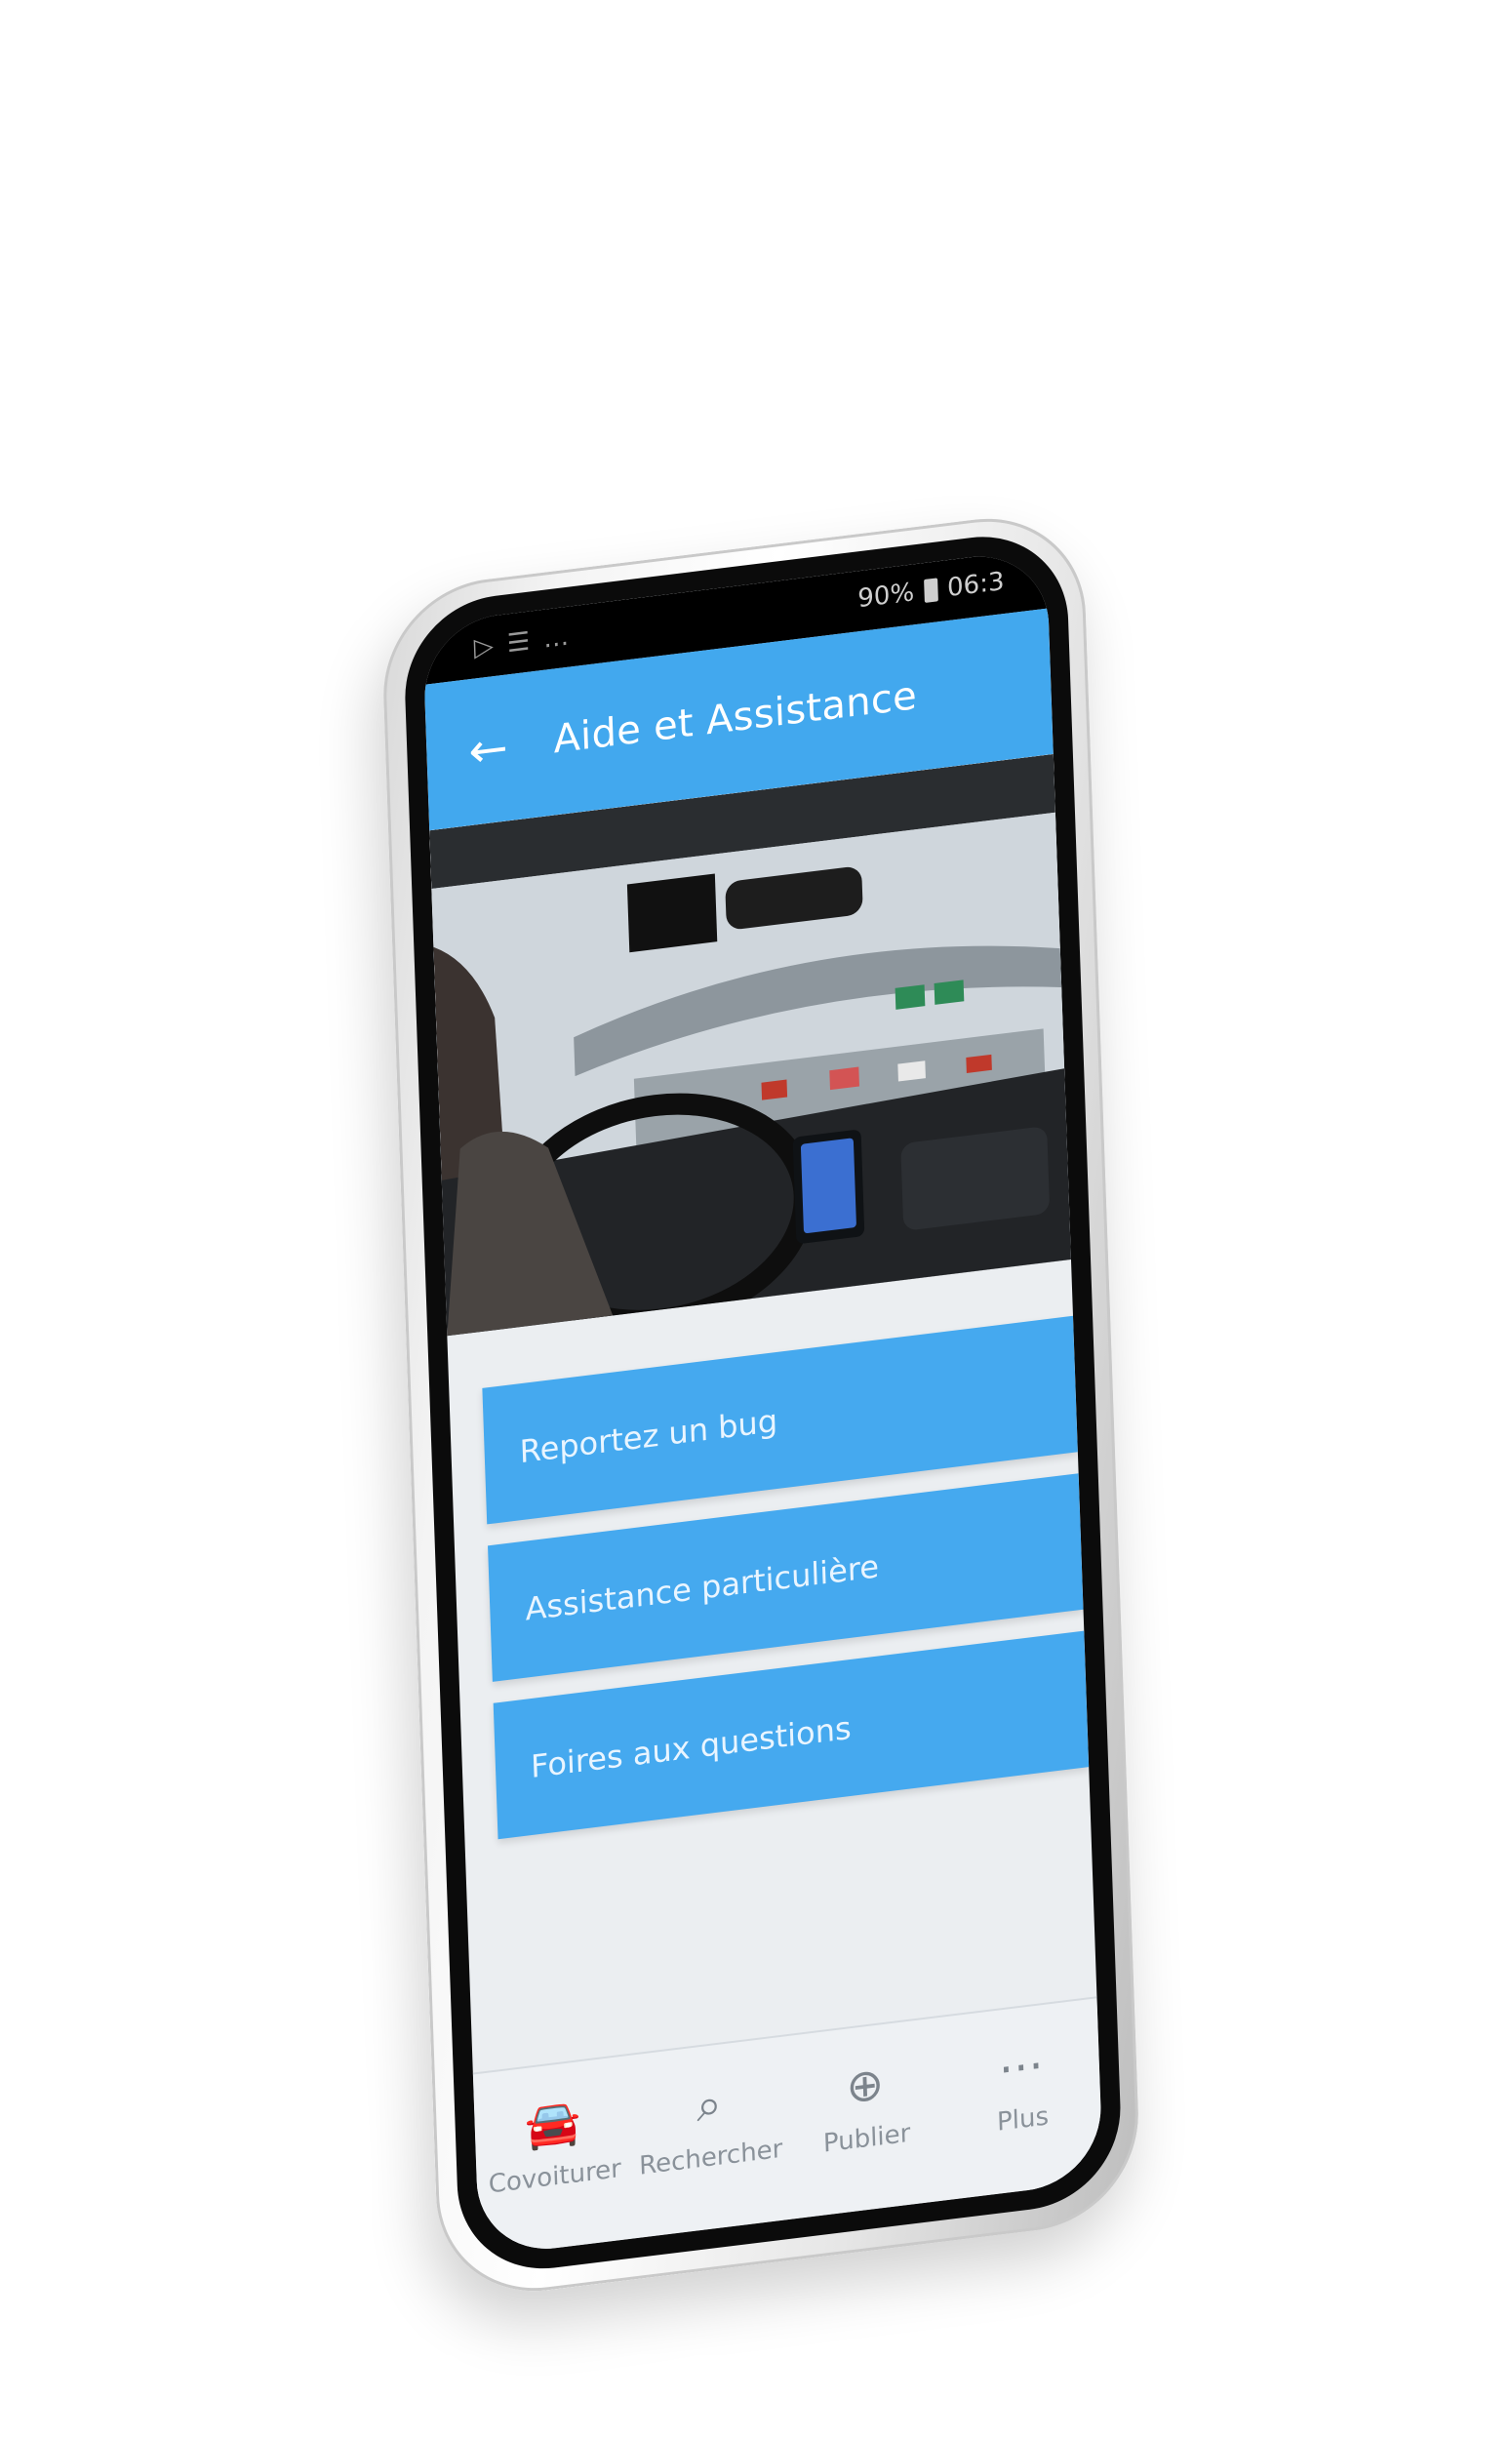  I want to click on arrow-left-icon: ←, so click(488, 750).